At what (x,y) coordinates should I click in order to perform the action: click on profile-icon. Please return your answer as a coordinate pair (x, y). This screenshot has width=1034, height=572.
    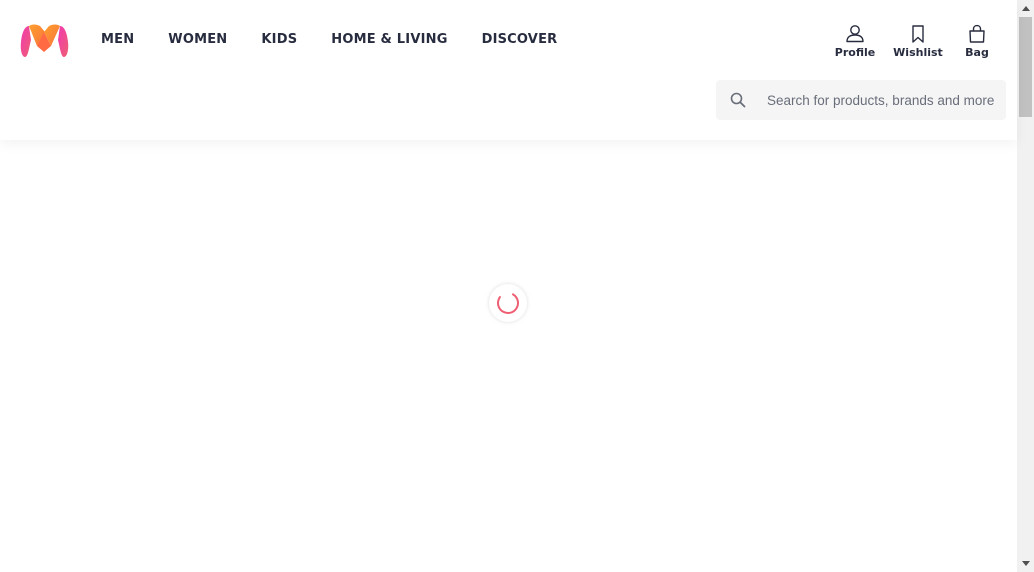
    Looking at the image, I should click on (855, 34).